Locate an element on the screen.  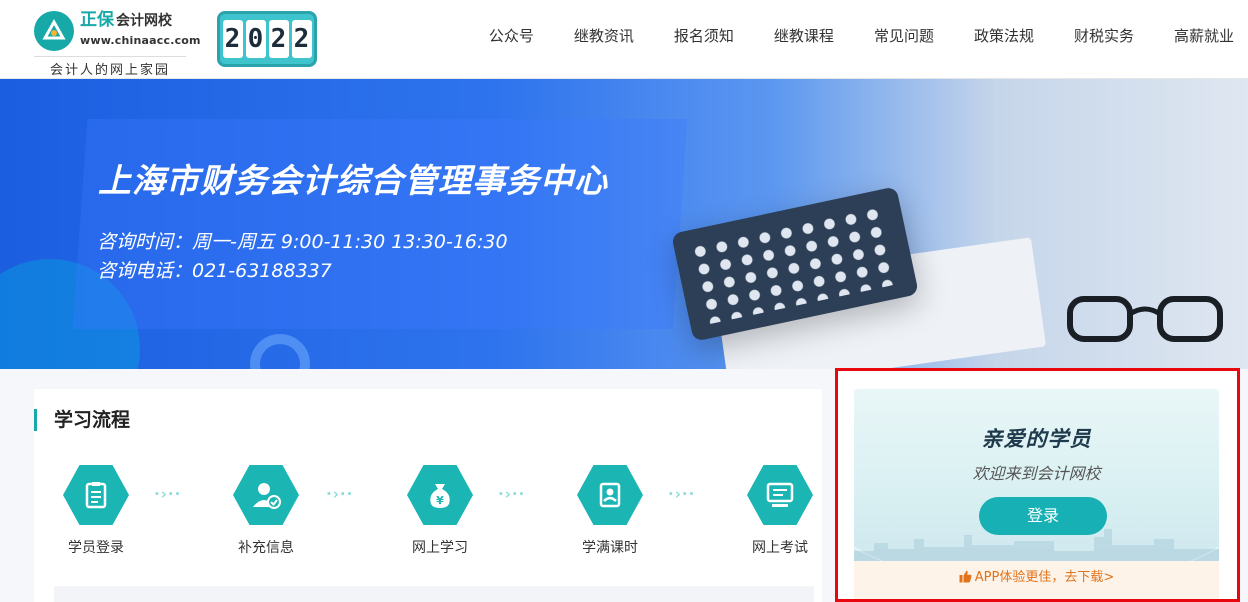
step-online-study: ¥ 网上学习 is located at coordinates (439, 515).